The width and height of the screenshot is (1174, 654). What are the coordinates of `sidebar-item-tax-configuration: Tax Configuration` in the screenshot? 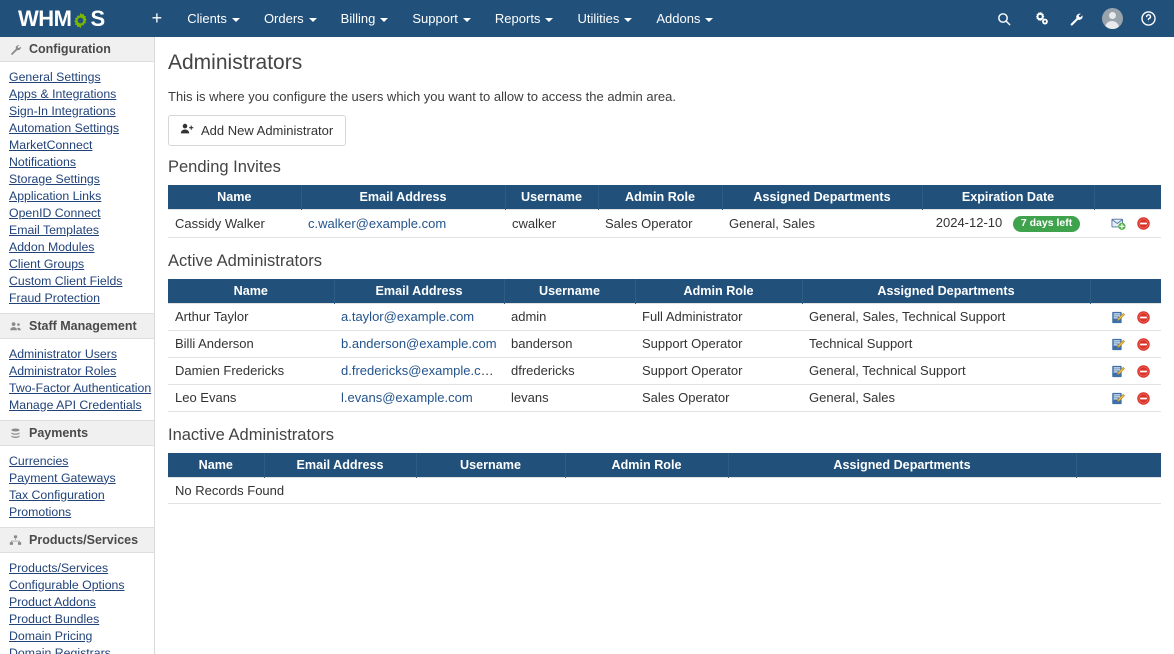 It's located at (77, 494).